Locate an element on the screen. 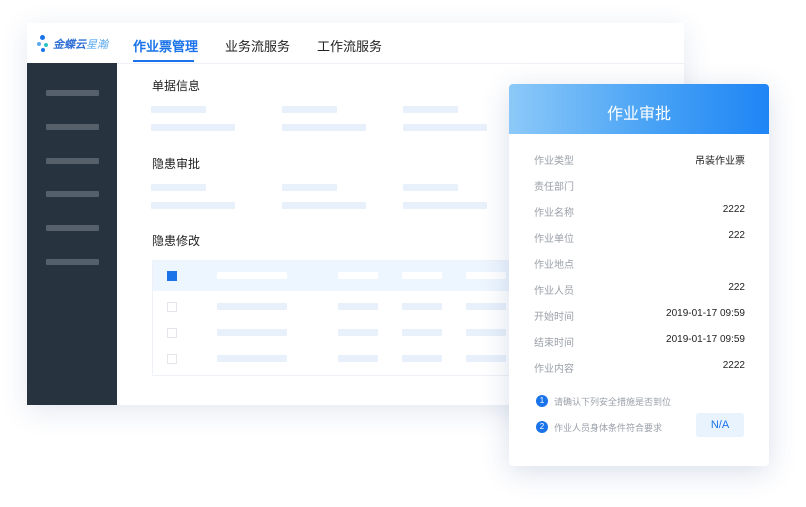 The height and width of the screenshot is (507, 806). step-number-badge: 1 is located at coordinates (542, 401).